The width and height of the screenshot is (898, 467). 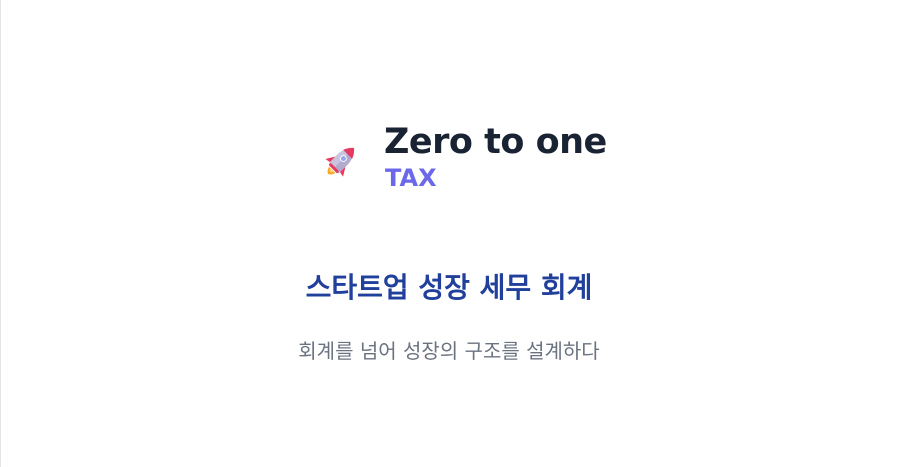 I want to click on rocket-icon, so click(x=340, y=162).